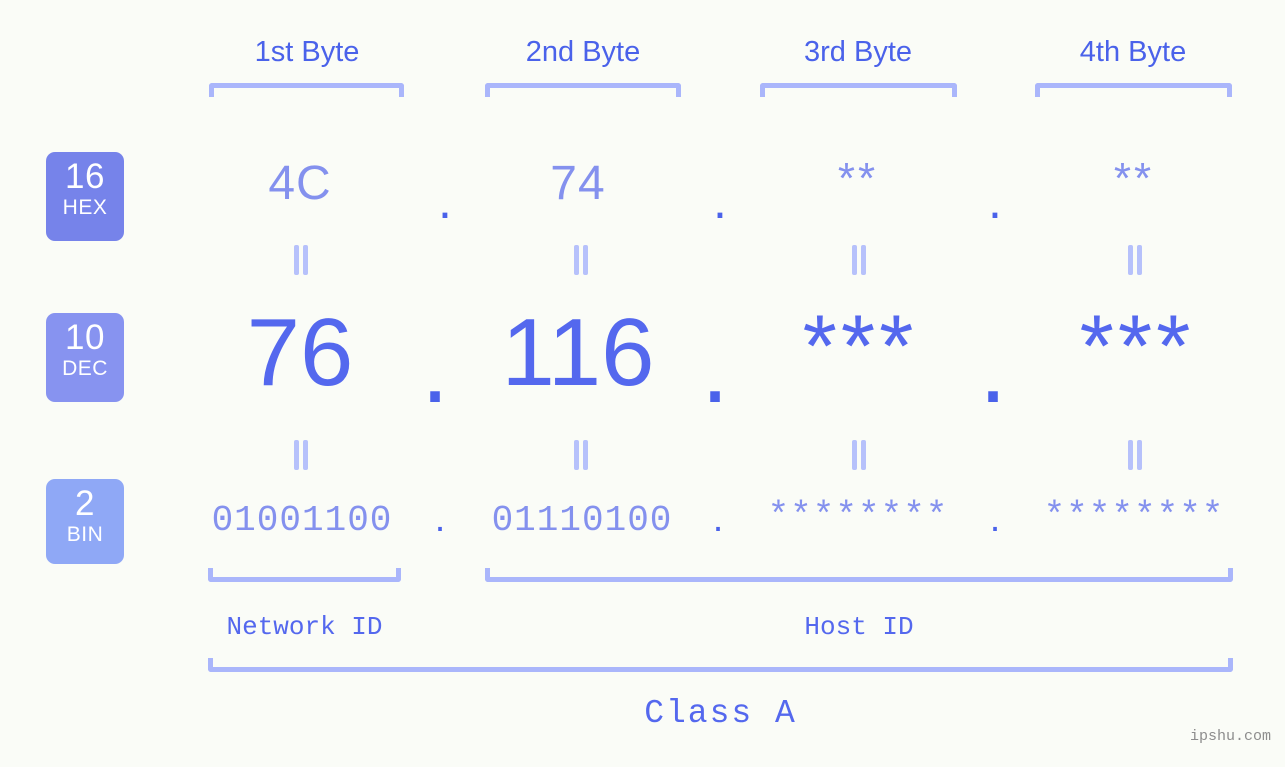 This screenshot has width=1285, height=767. What do you see at coordinates (85, 368) in the screenshot?
I see `base-badge-dec-abbr: DEC` at bounding box center [85, 368].